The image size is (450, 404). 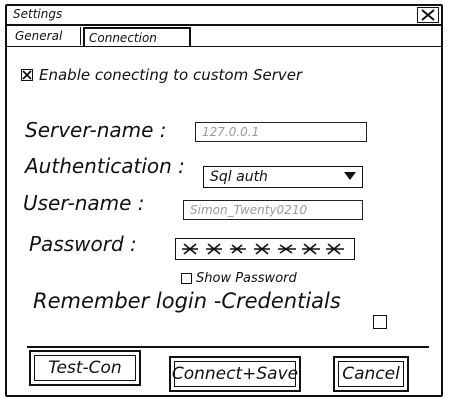 What do you see at coordinates (281, 132) in the screenshot?
I see `server-name-input: 127.0.0.1` at bounding box center [281, 132].